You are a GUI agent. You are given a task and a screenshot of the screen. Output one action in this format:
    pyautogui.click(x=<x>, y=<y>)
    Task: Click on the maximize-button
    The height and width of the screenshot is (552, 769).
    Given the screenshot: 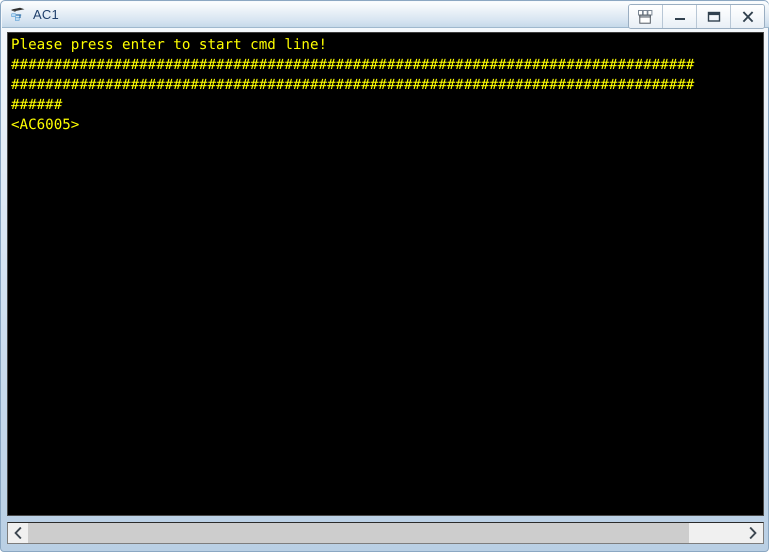 What is the action you would take?
    pyautogui.click(x=714, y=16)
    